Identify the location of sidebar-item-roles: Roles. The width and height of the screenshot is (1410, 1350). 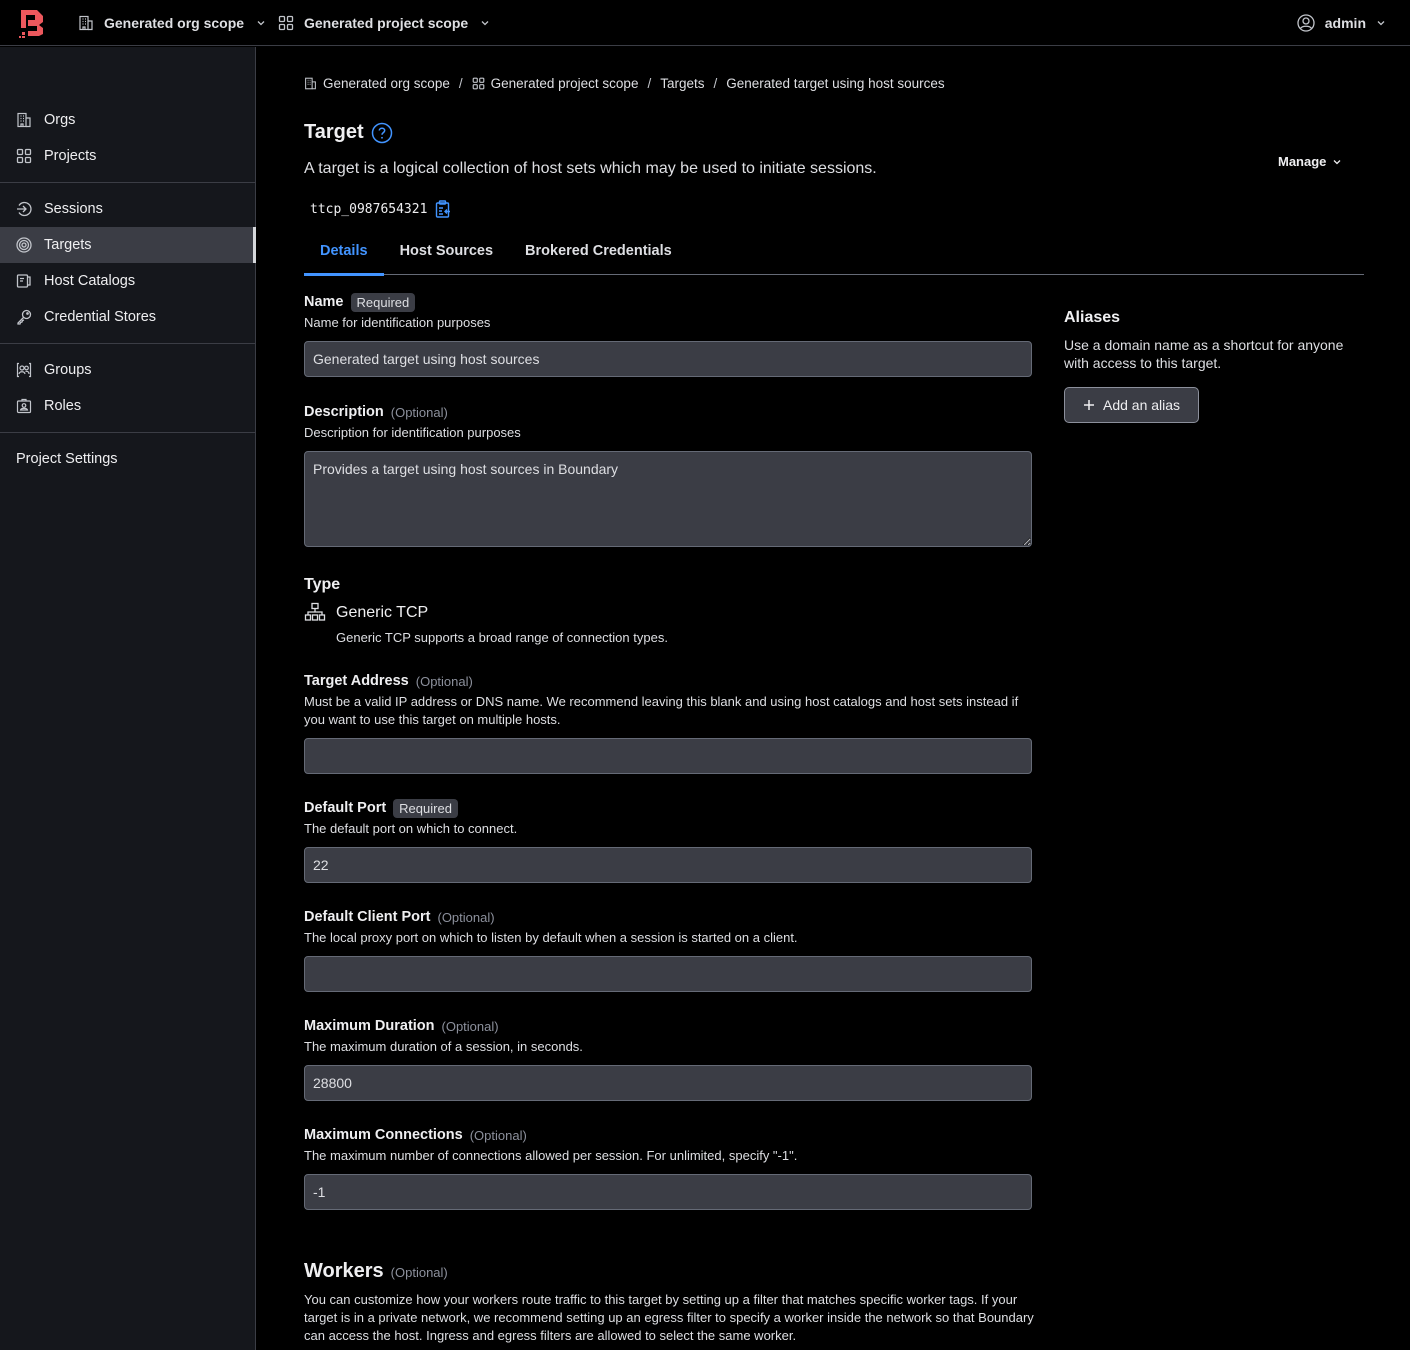
(127, 406).